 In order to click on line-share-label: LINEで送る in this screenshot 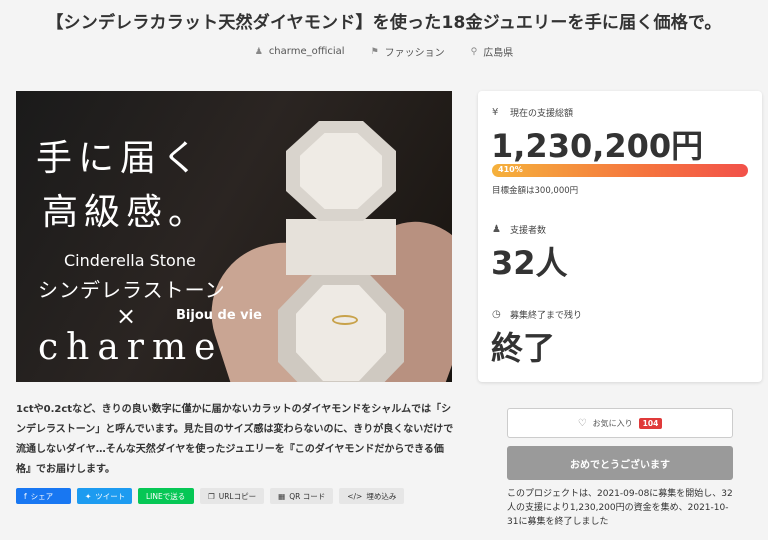, I will do `click(166, 496)`.